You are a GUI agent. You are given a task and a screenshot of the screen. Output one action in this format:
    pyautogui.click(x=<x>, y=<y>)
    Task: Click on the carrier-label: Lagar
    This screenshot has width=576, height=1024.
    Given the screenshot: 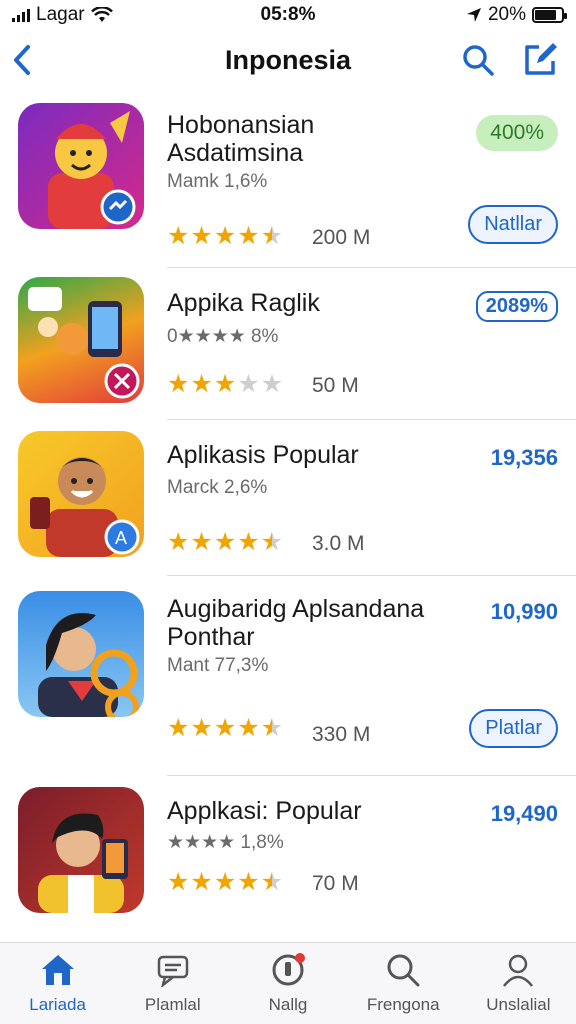 What is the action you would take?
    pyautogui.click(x=60, y=14)
    